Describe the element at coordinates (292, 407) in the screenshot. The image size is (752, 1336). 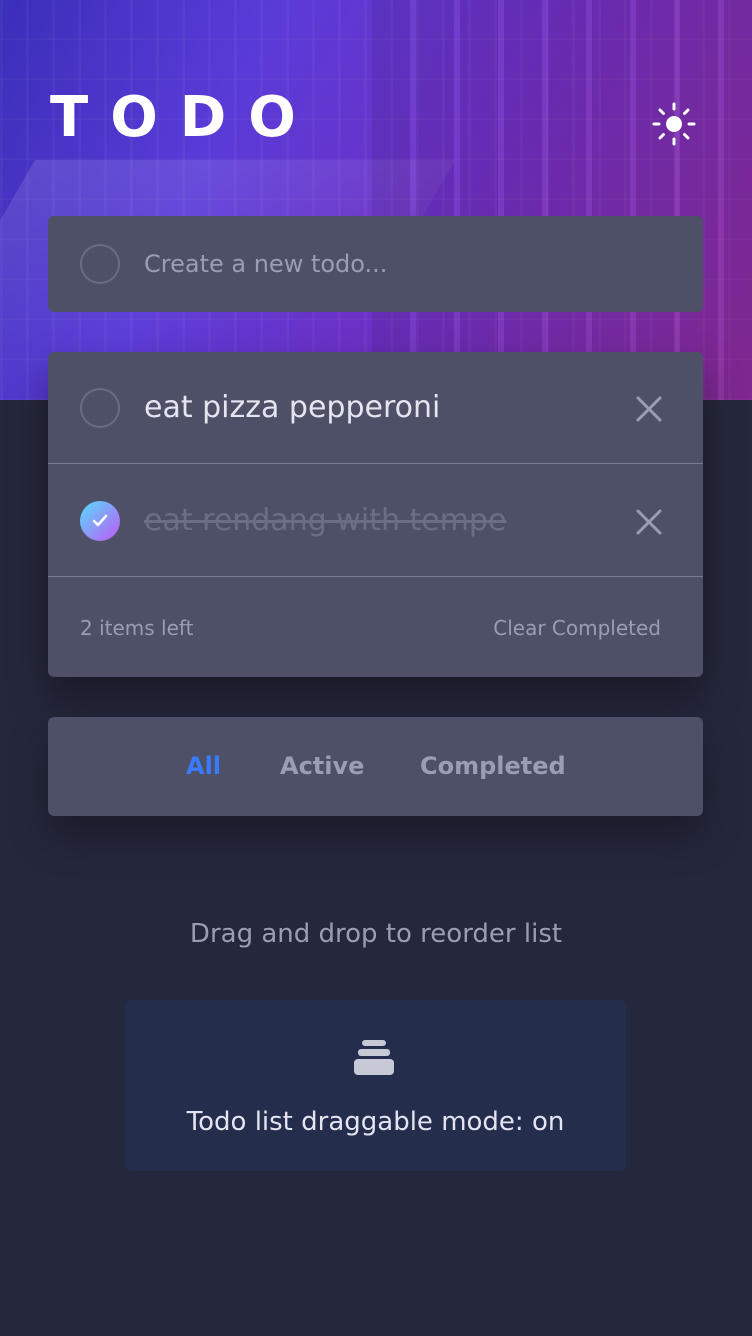
I see `todo-text: eat pizza pepperoni` at that location.